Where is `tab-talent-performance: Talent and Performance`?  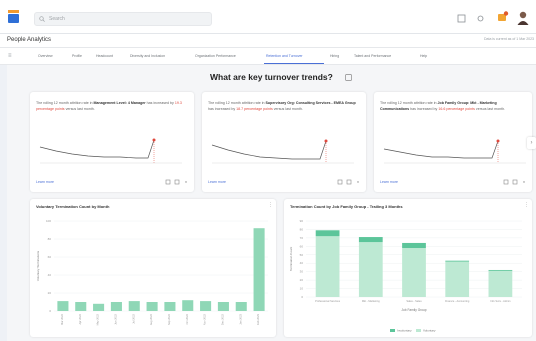 tab-talent-performance: Talent and Performance is located at coordinates (372, 56).